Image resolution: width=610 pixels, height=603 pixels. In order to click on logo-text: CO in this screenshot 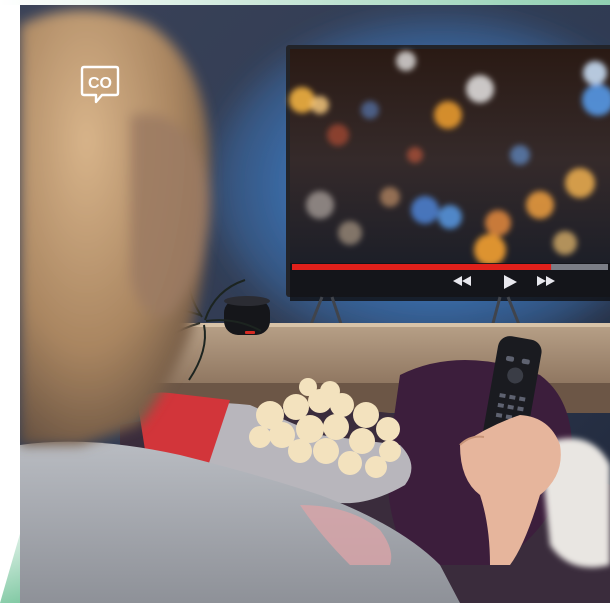, I will do `click(100, 83)`.